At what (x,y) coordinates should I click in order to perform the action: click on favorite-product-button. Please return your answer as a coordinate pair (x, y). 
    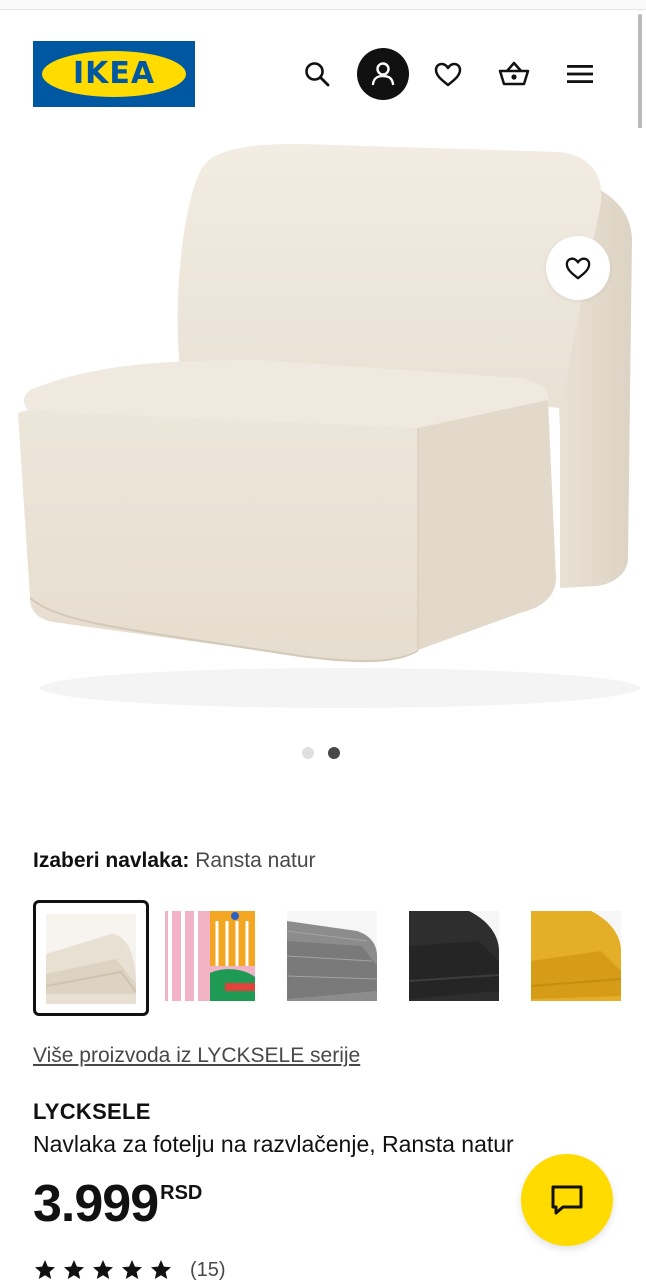
    Looking at the image, I should click on (578, 268).